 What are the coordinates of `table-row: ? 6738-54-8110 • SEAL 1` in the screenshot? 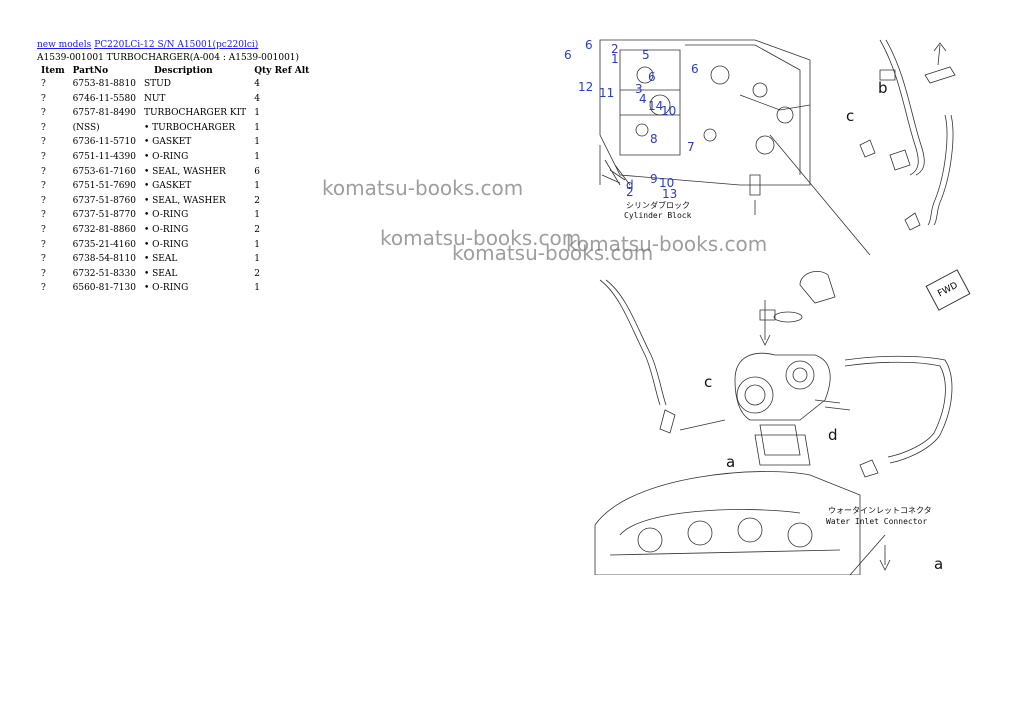 It's located at (173, 261).